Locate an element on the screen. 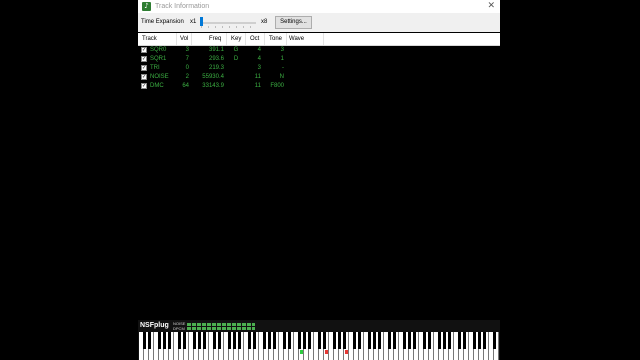  track-row: ✓ SQR0 3 391.1 G 4 3 is located at coordinates (319, 50).